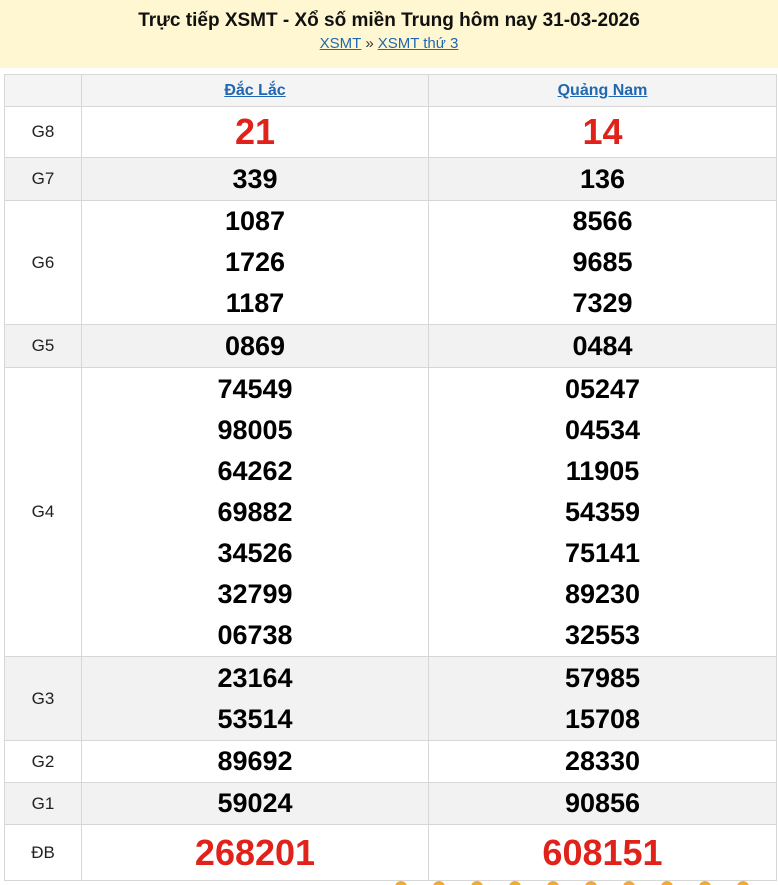  I want to click on prize-cell: 1087 1726 1187, so click(255, 262).